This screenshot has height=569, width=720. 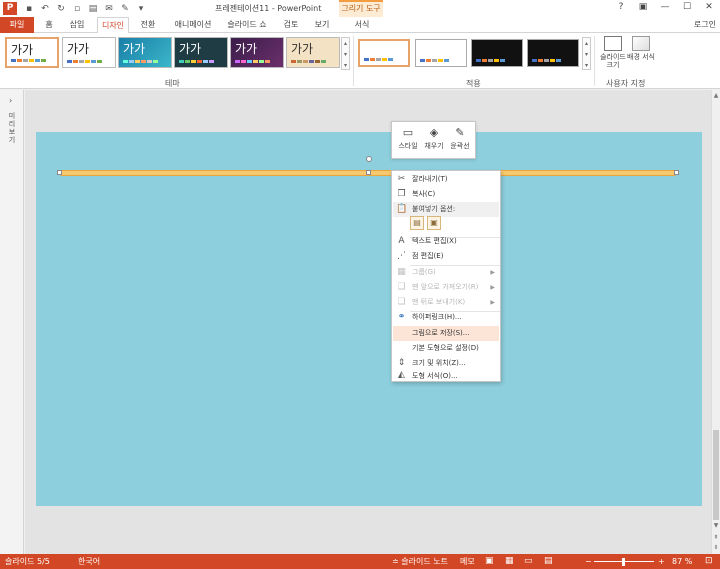 I want to click on slide-sorter-icon: ▦, so click(x=509, y=561).